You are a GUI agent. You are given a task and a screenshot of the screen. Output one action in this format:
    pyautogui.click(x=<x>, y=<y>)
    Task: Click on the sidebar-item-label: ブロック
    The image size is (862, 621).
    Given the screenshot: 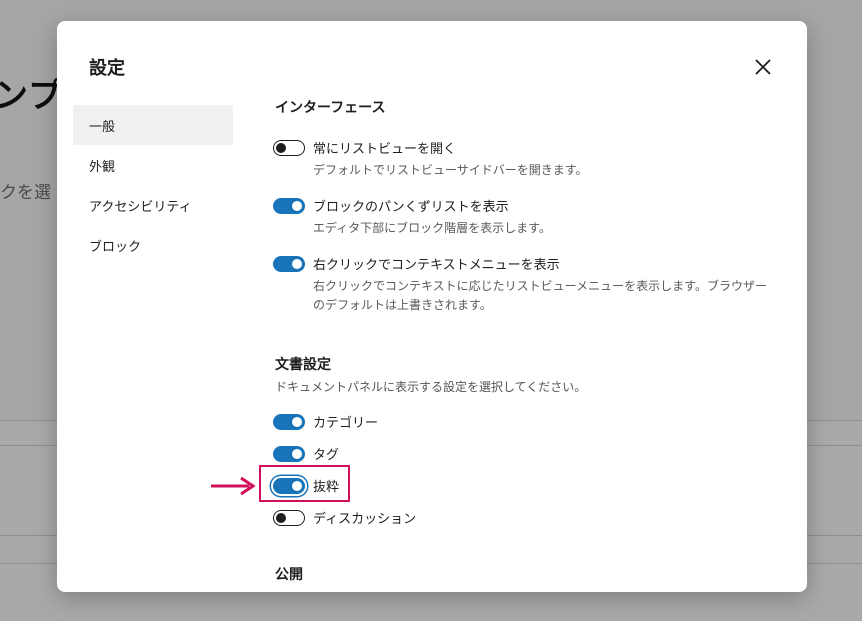 What is the action you would take?
    pyautogui.click(x=115, y=247)
    